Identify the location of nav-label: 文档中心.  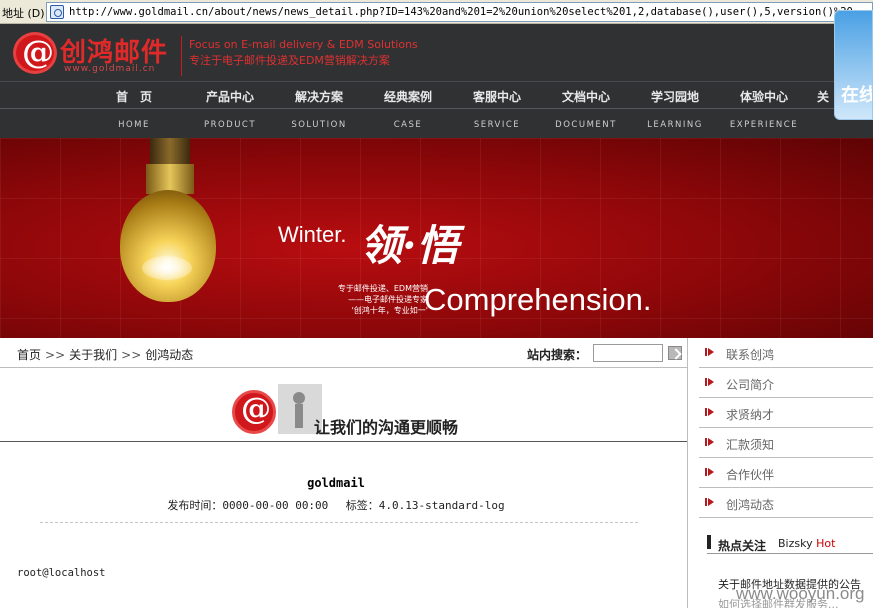
(585, 97).